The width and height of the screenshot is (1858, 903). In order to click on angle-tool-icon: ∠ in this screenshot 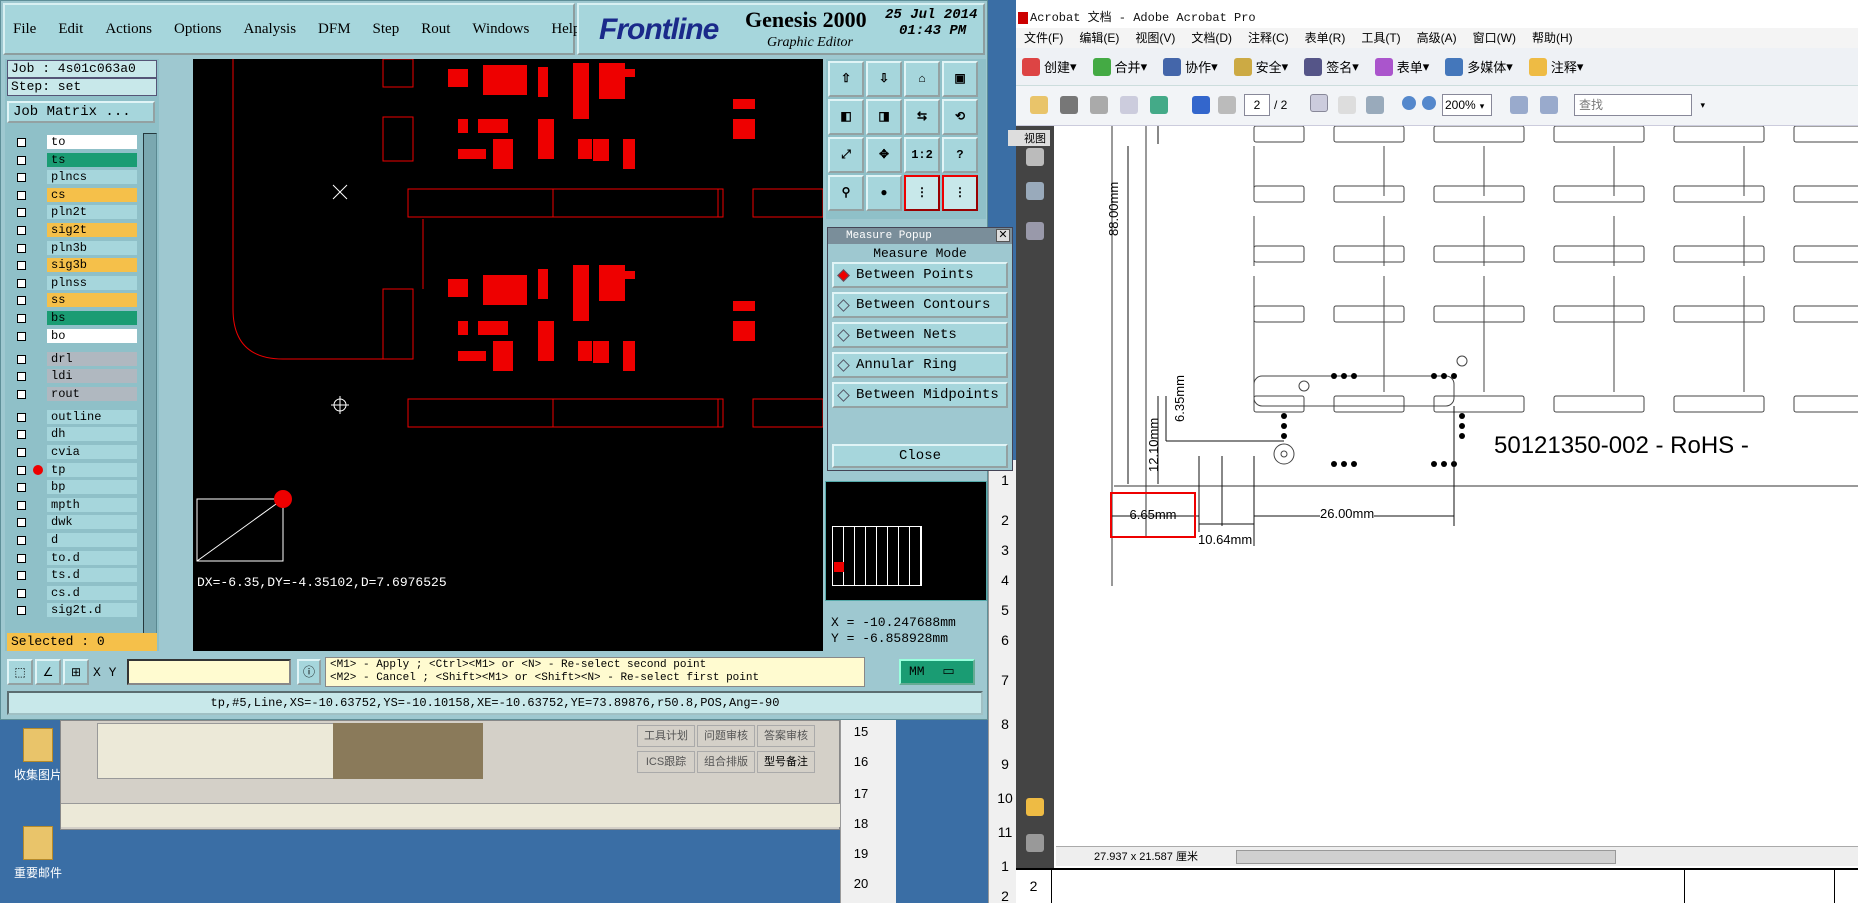, I will do `click(48, 672)`.